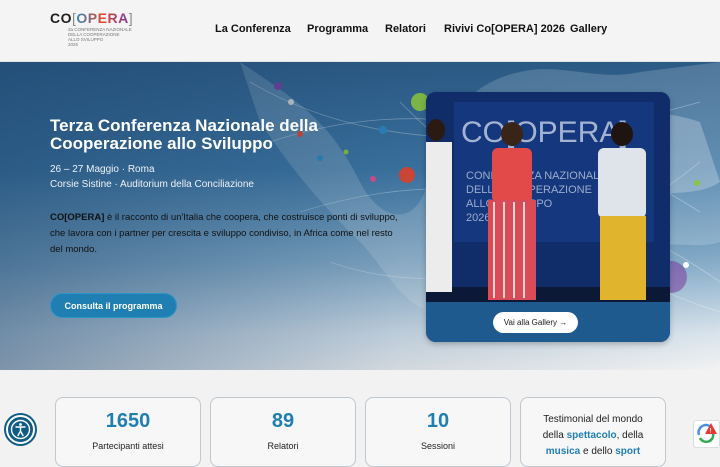 The image size is (720, 467). I want to click on stat-value: 10, so click(438, 421).